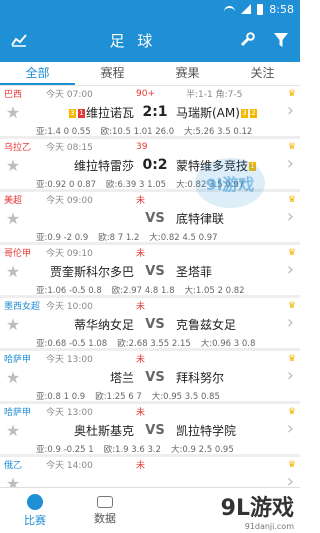 Image resolution: width=320 pixels, height=533 pixels. I want to click on page-title: 足 球, so click(133, 40).